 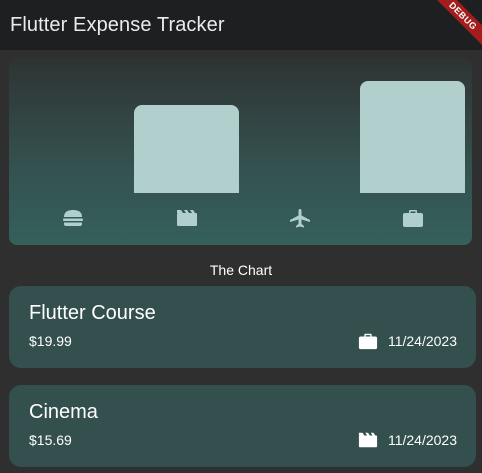 What do you see at coordinates (73, 218) in the screenshot?
I see `food-icon` at bounding box center [73, 218].